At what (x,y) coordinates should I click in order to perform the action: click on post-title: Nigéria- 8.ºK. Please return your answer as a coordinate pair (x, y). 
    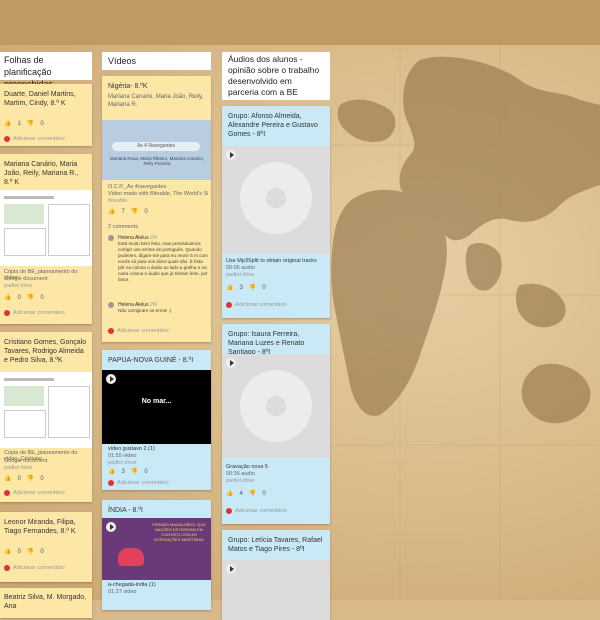
    Looking at the image, I should click on (128, 86).